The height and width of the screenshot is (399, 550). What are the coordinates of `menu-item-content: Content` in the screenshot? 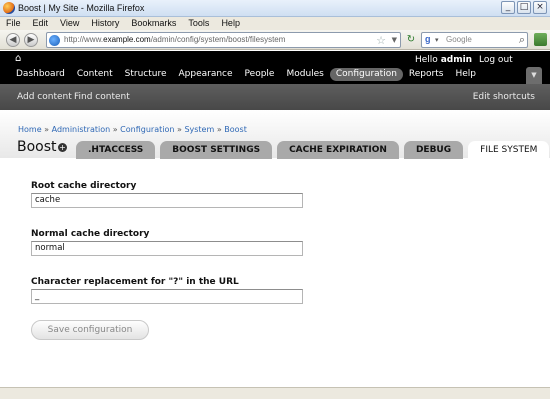 It's located at (95, 74).